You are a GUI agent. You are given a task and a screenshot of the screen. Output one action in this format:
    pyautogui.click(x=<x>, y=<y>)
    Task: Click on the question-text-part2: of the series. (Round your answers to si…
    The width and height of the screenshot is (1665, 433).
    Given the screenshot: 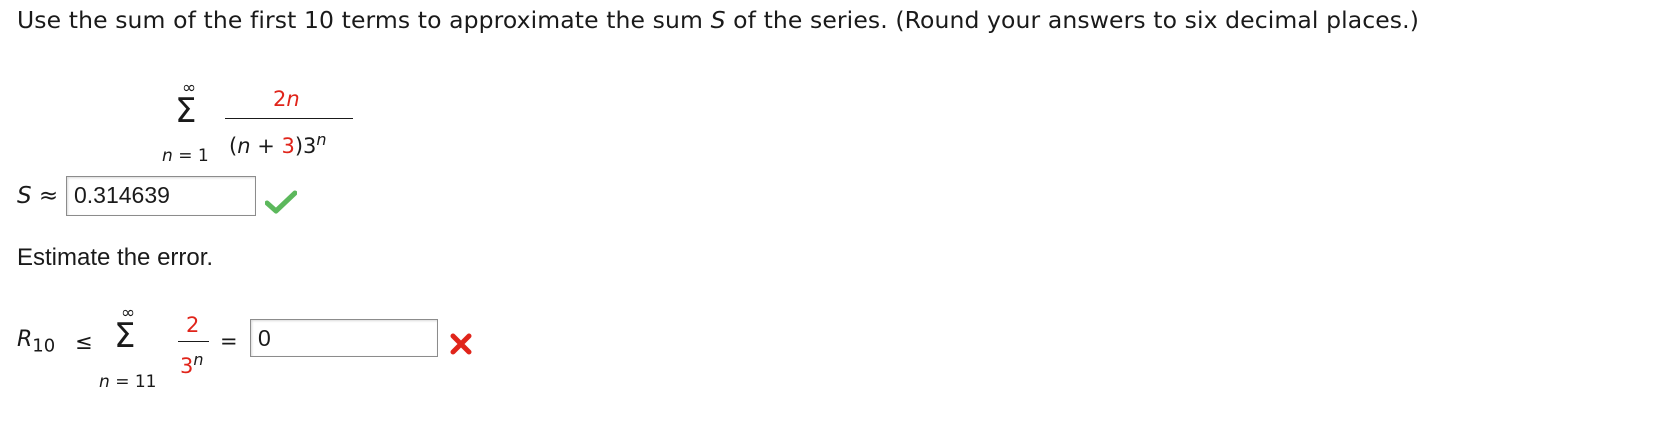 What is the action you would take?
    pyautogui.click(x=1072, y=20)
    